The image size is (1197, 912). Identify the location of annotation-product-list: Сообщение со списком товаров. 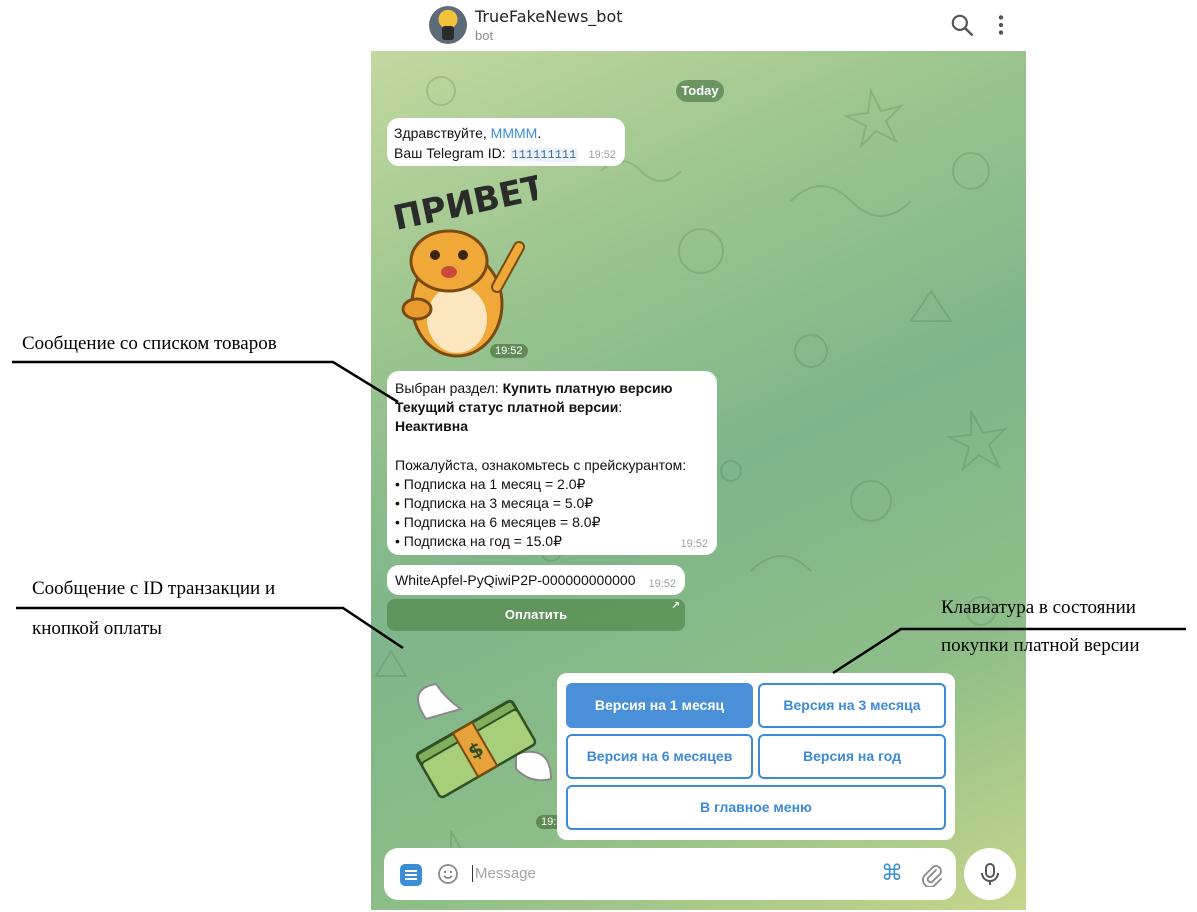
(149, 343).